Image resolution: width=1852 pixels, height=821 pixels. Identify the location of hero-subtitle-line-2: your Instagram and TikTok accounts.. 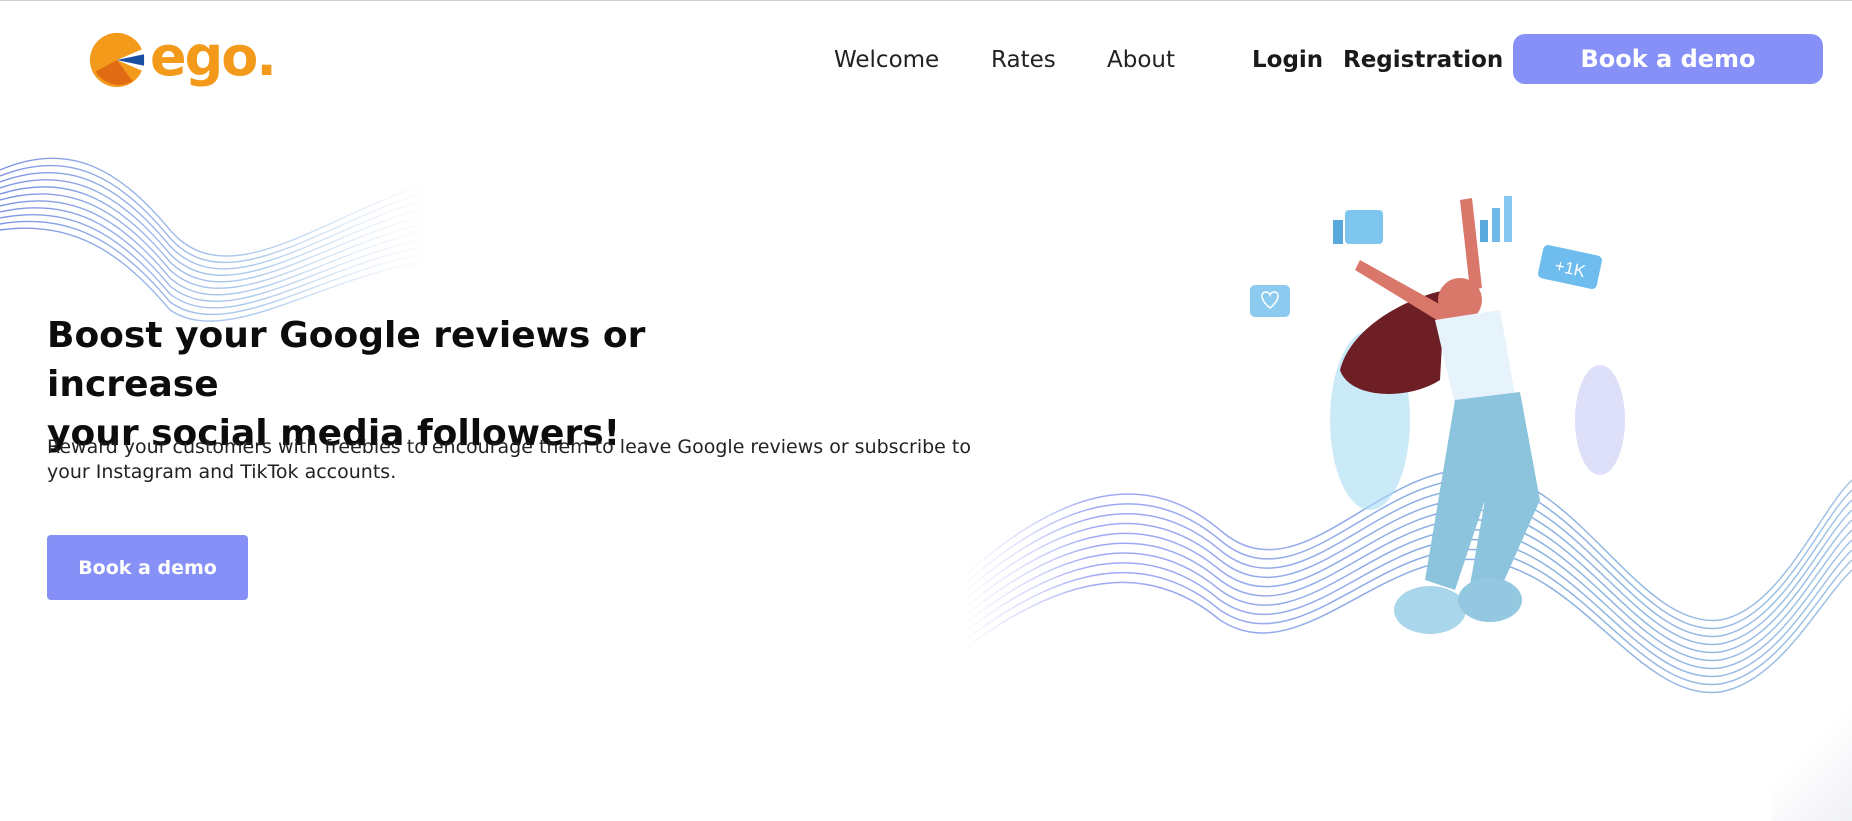
(222, 472).